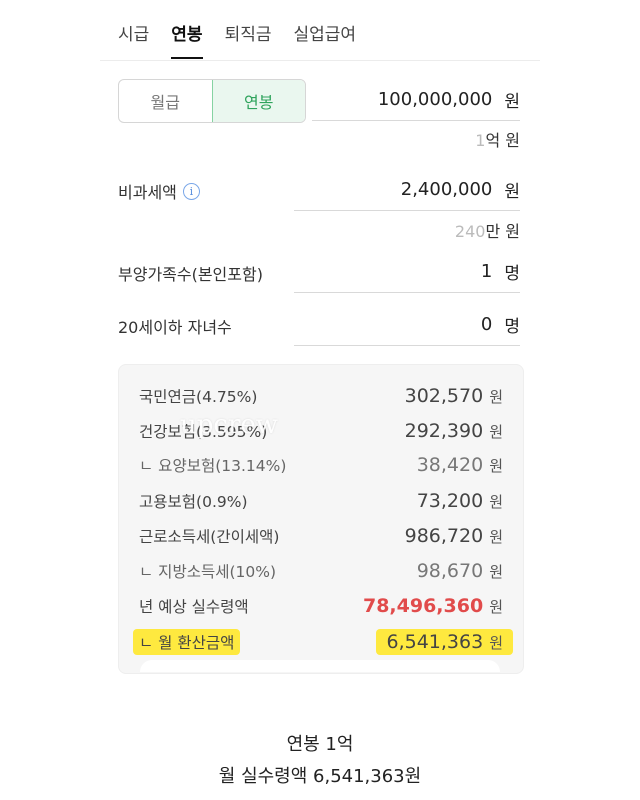 The image size is (640, 800). What do you see at coordinates (480, 140) in the screenshot?
I see `salary-hint-number: 1` at bounding box center [480, 140].